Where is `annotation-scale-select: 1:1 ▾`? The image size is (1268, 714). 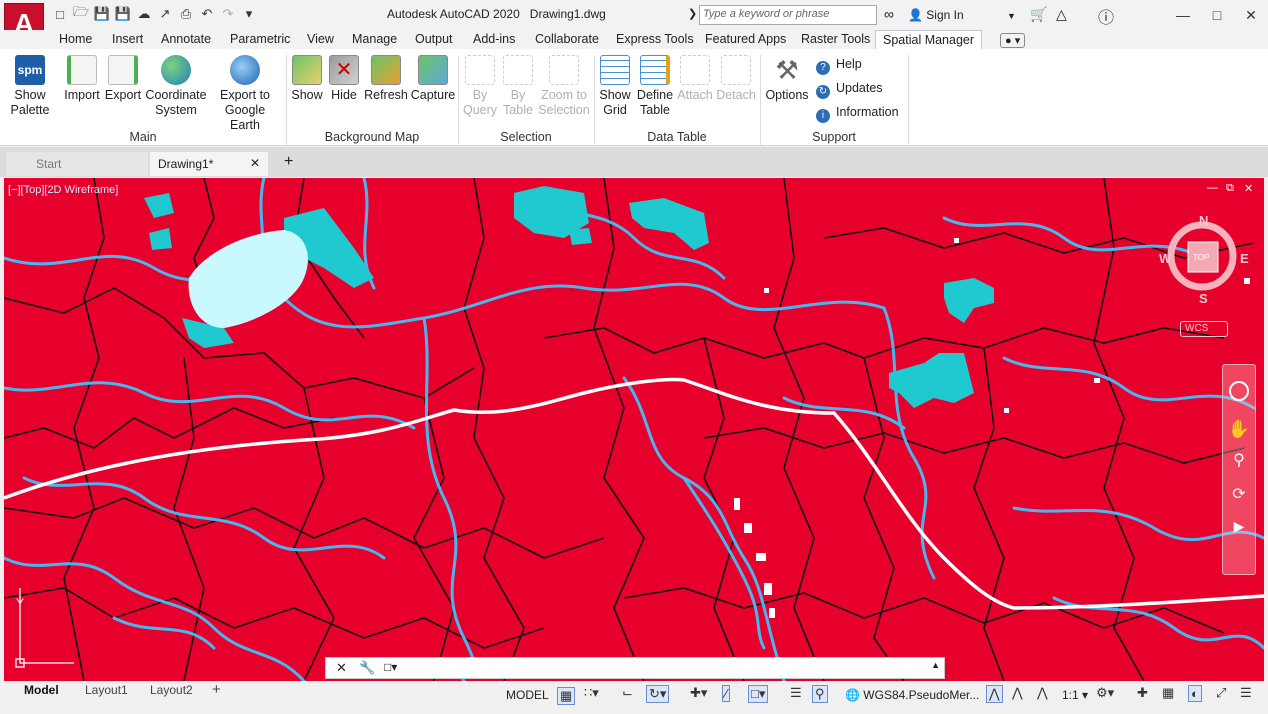
annotation-scale-select: 1:1 ▾ is located at coordinates (1075, 695).